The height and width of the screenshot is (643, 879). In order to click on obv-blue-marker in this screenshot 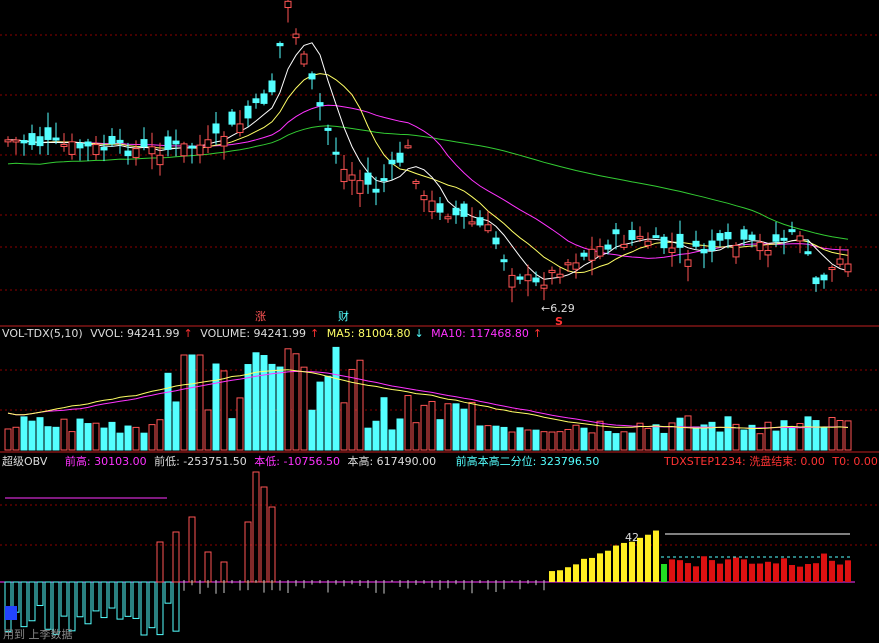, I will do `click(11, 613)`.